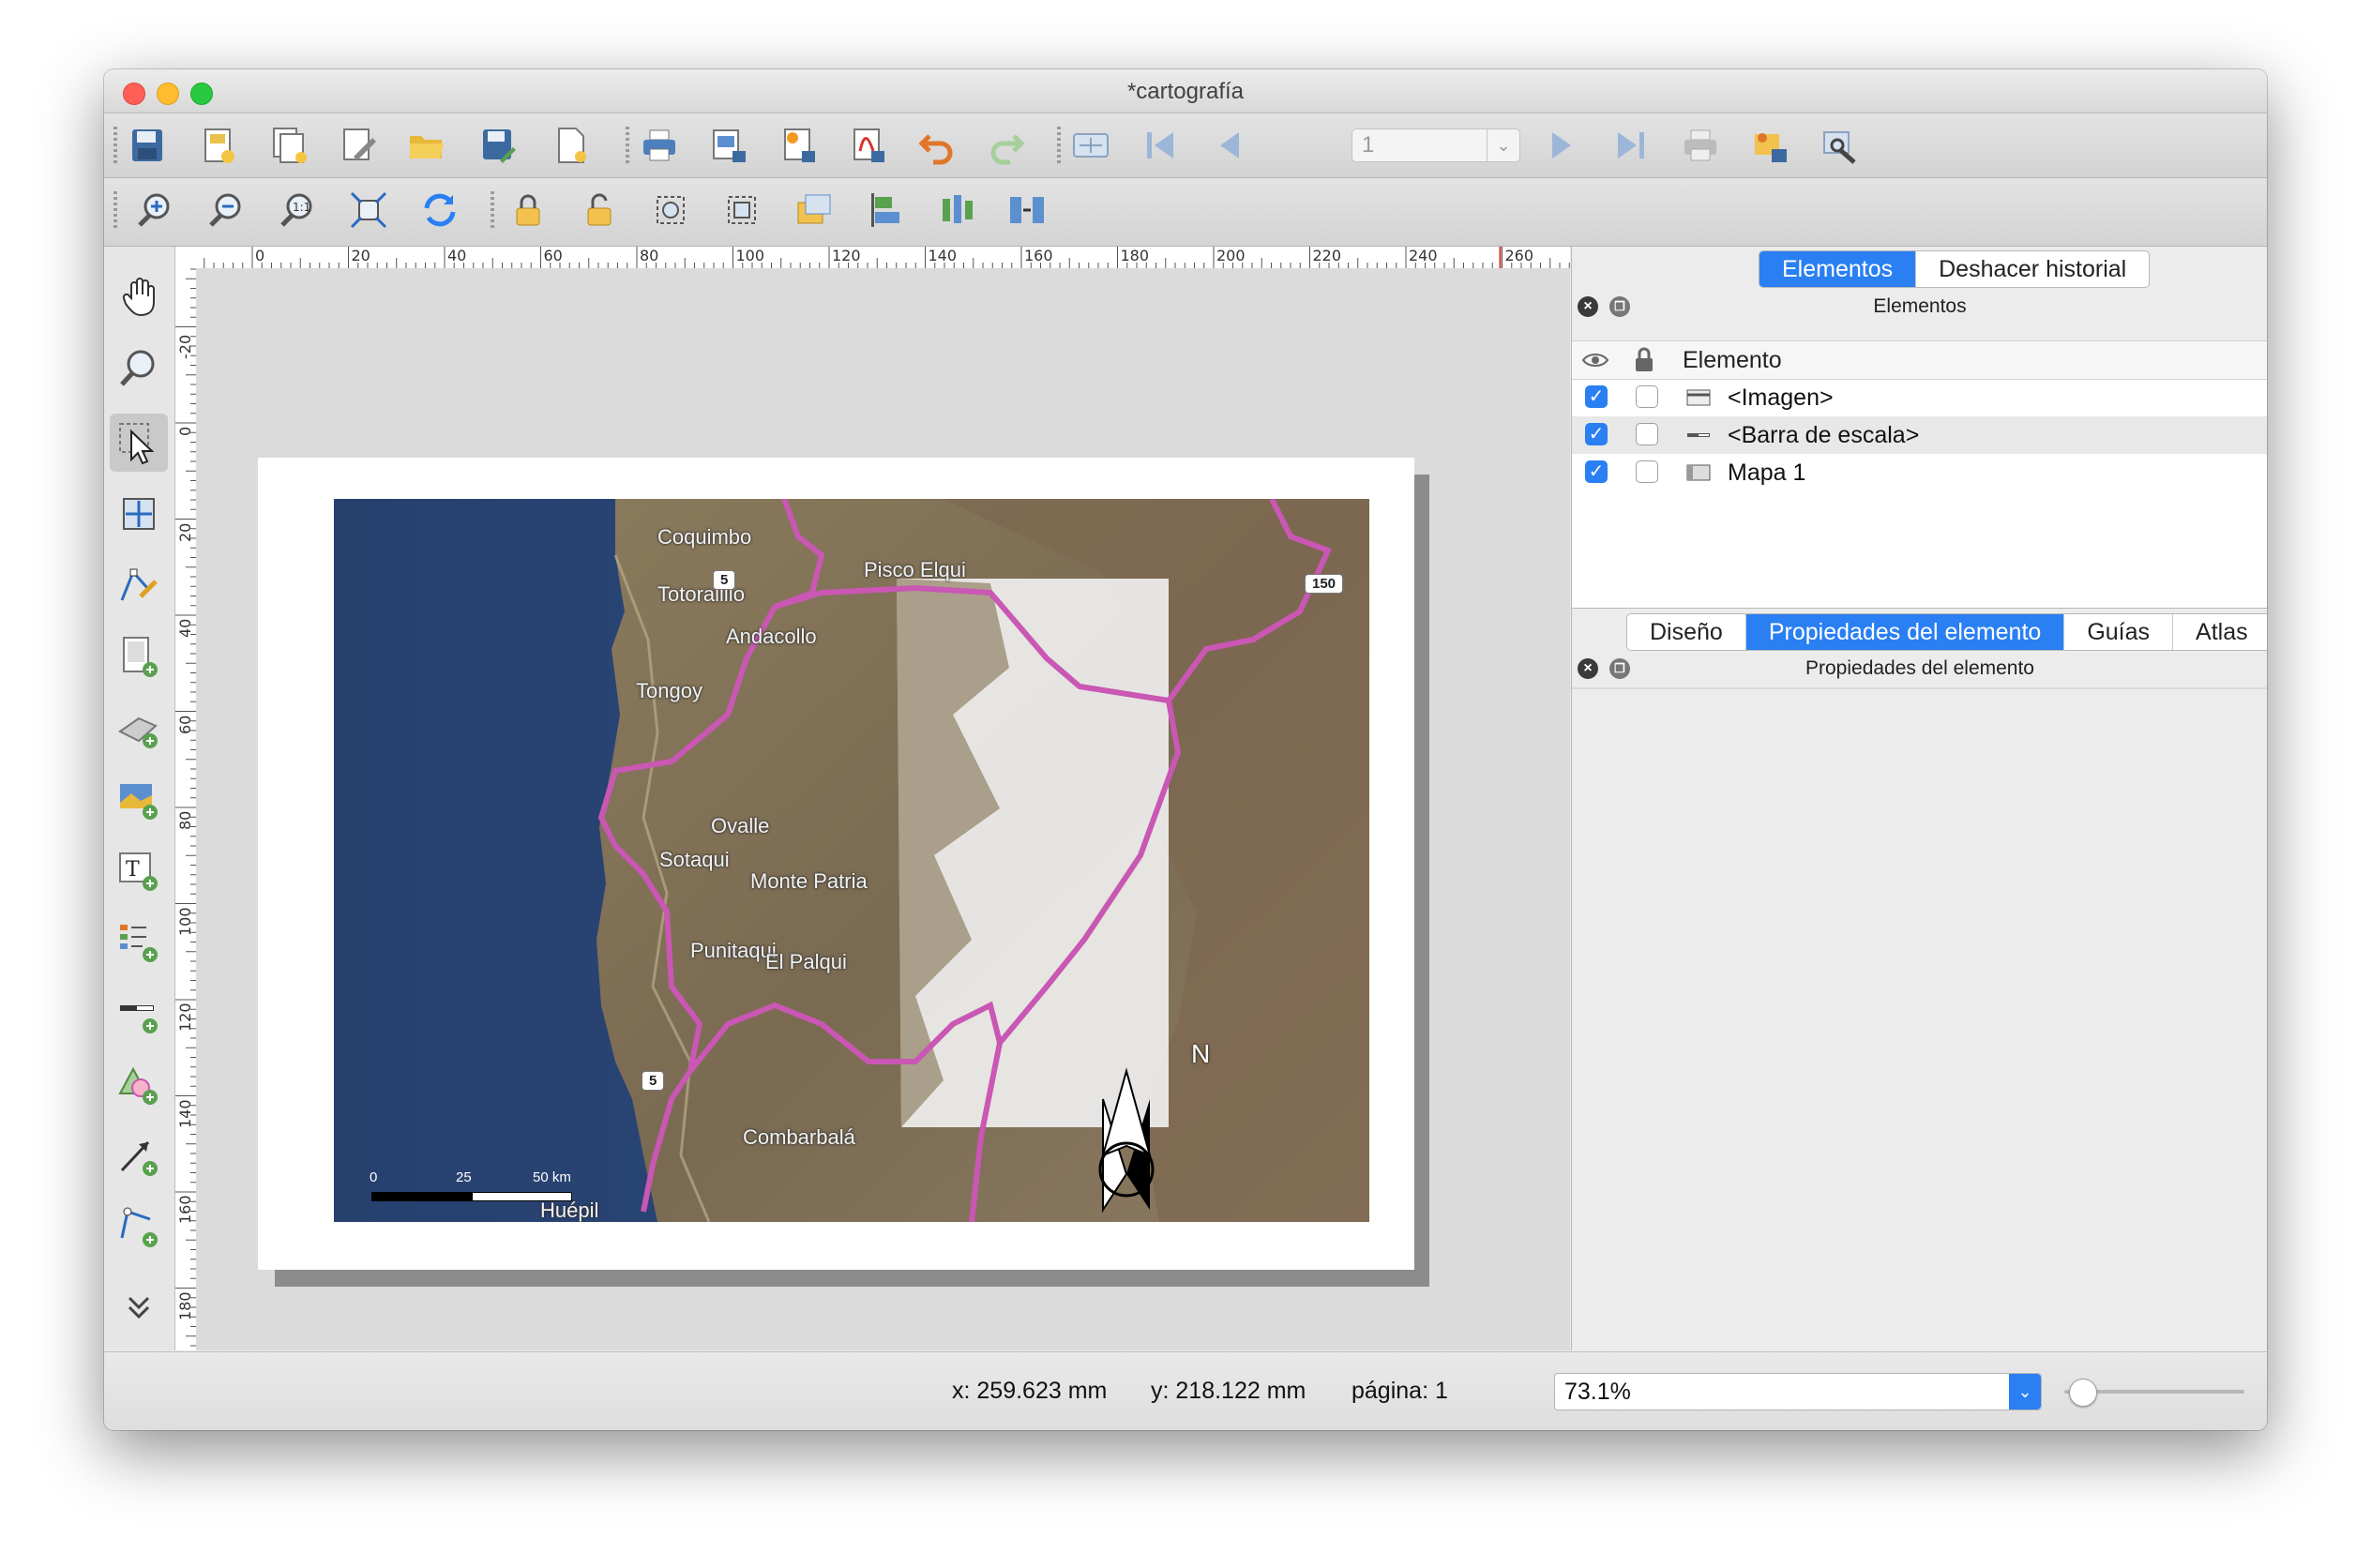 This screenshot has width=2371, height=1568. Describe the element at coordinates (139, 514) in the screenshot. I see `move-content-icon` at that location.